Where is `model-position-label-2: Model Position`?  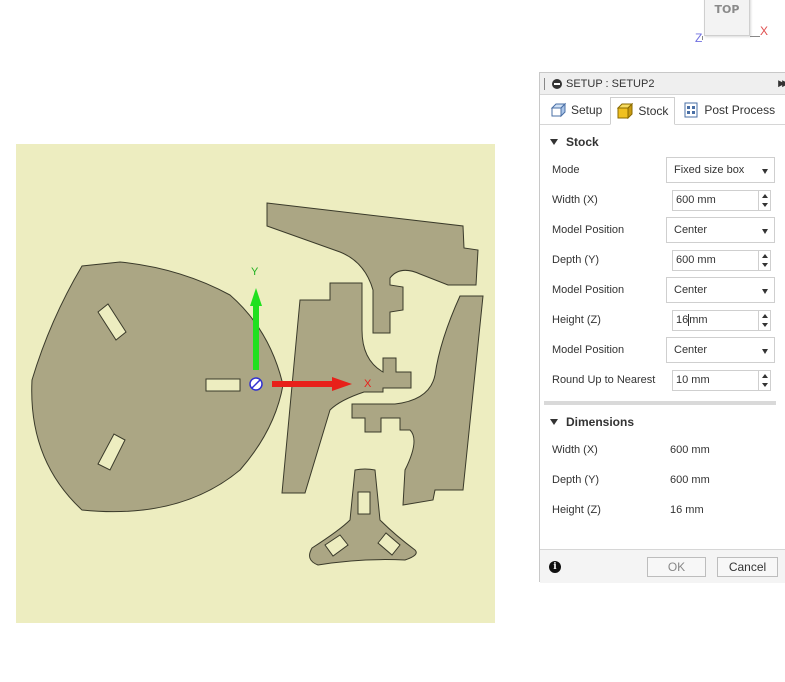 model-position-label-2: Model Position is located at coordinates (588, 290).